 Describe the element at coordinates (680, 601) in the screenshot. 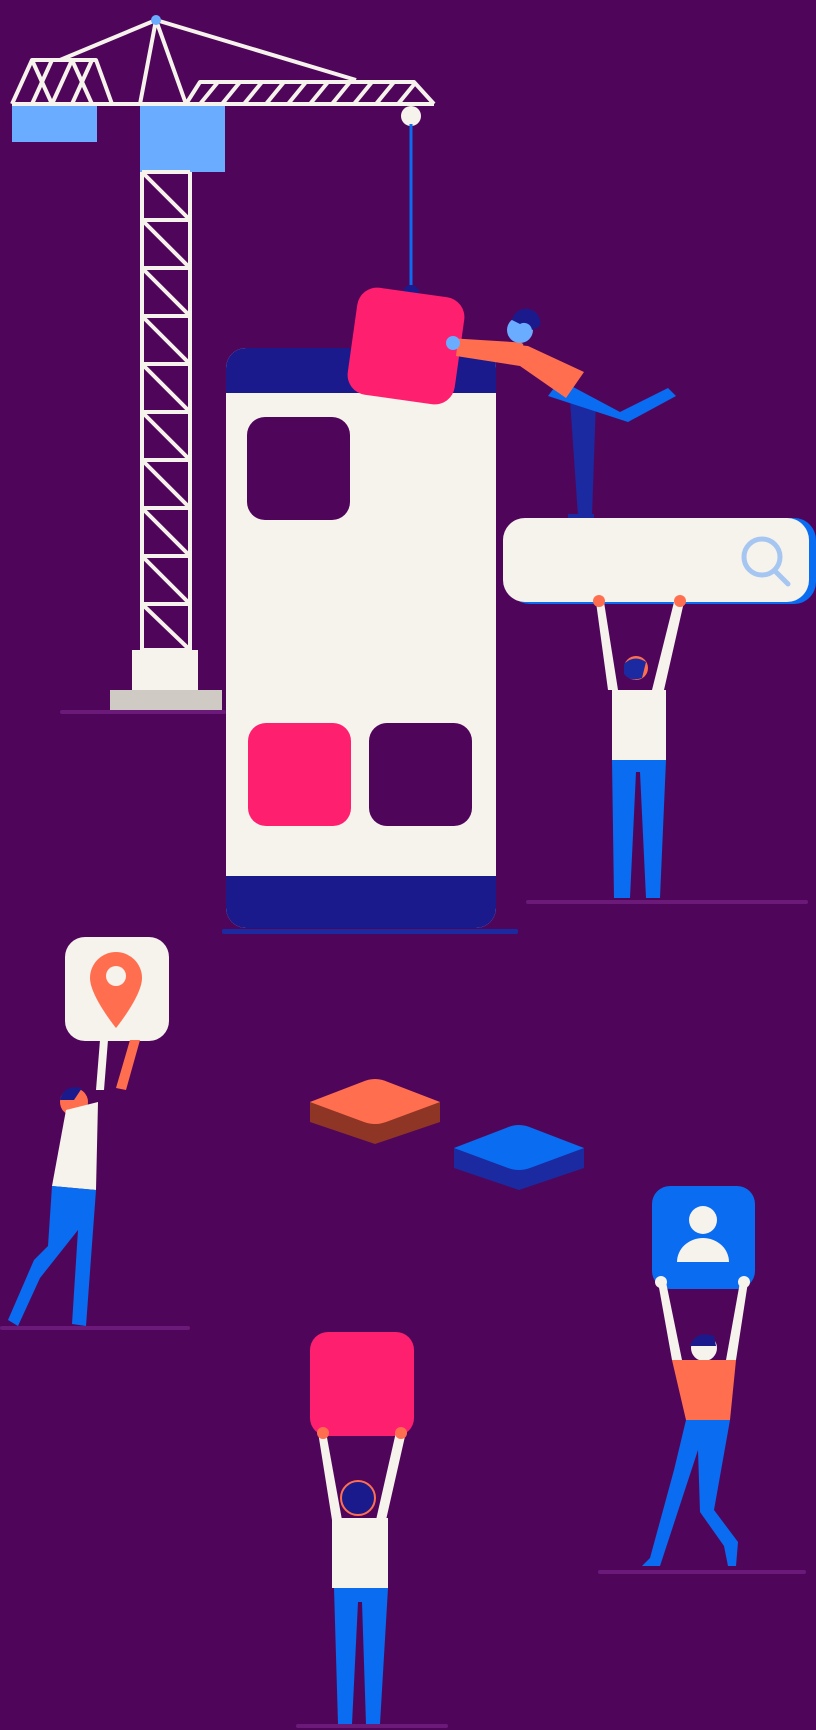

I see `person-hand-right` at that location.